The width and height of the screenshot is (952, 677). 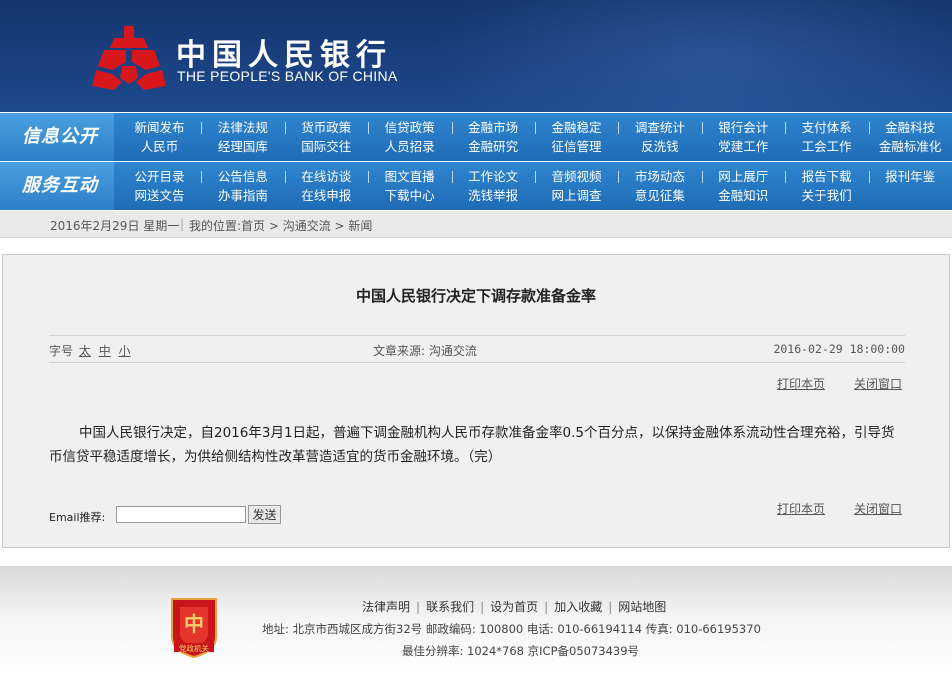 What do you see at coordinates (493, 127) in the screenshot?
I see `nav-link: 金融市场` at bounding box center [493, 127].